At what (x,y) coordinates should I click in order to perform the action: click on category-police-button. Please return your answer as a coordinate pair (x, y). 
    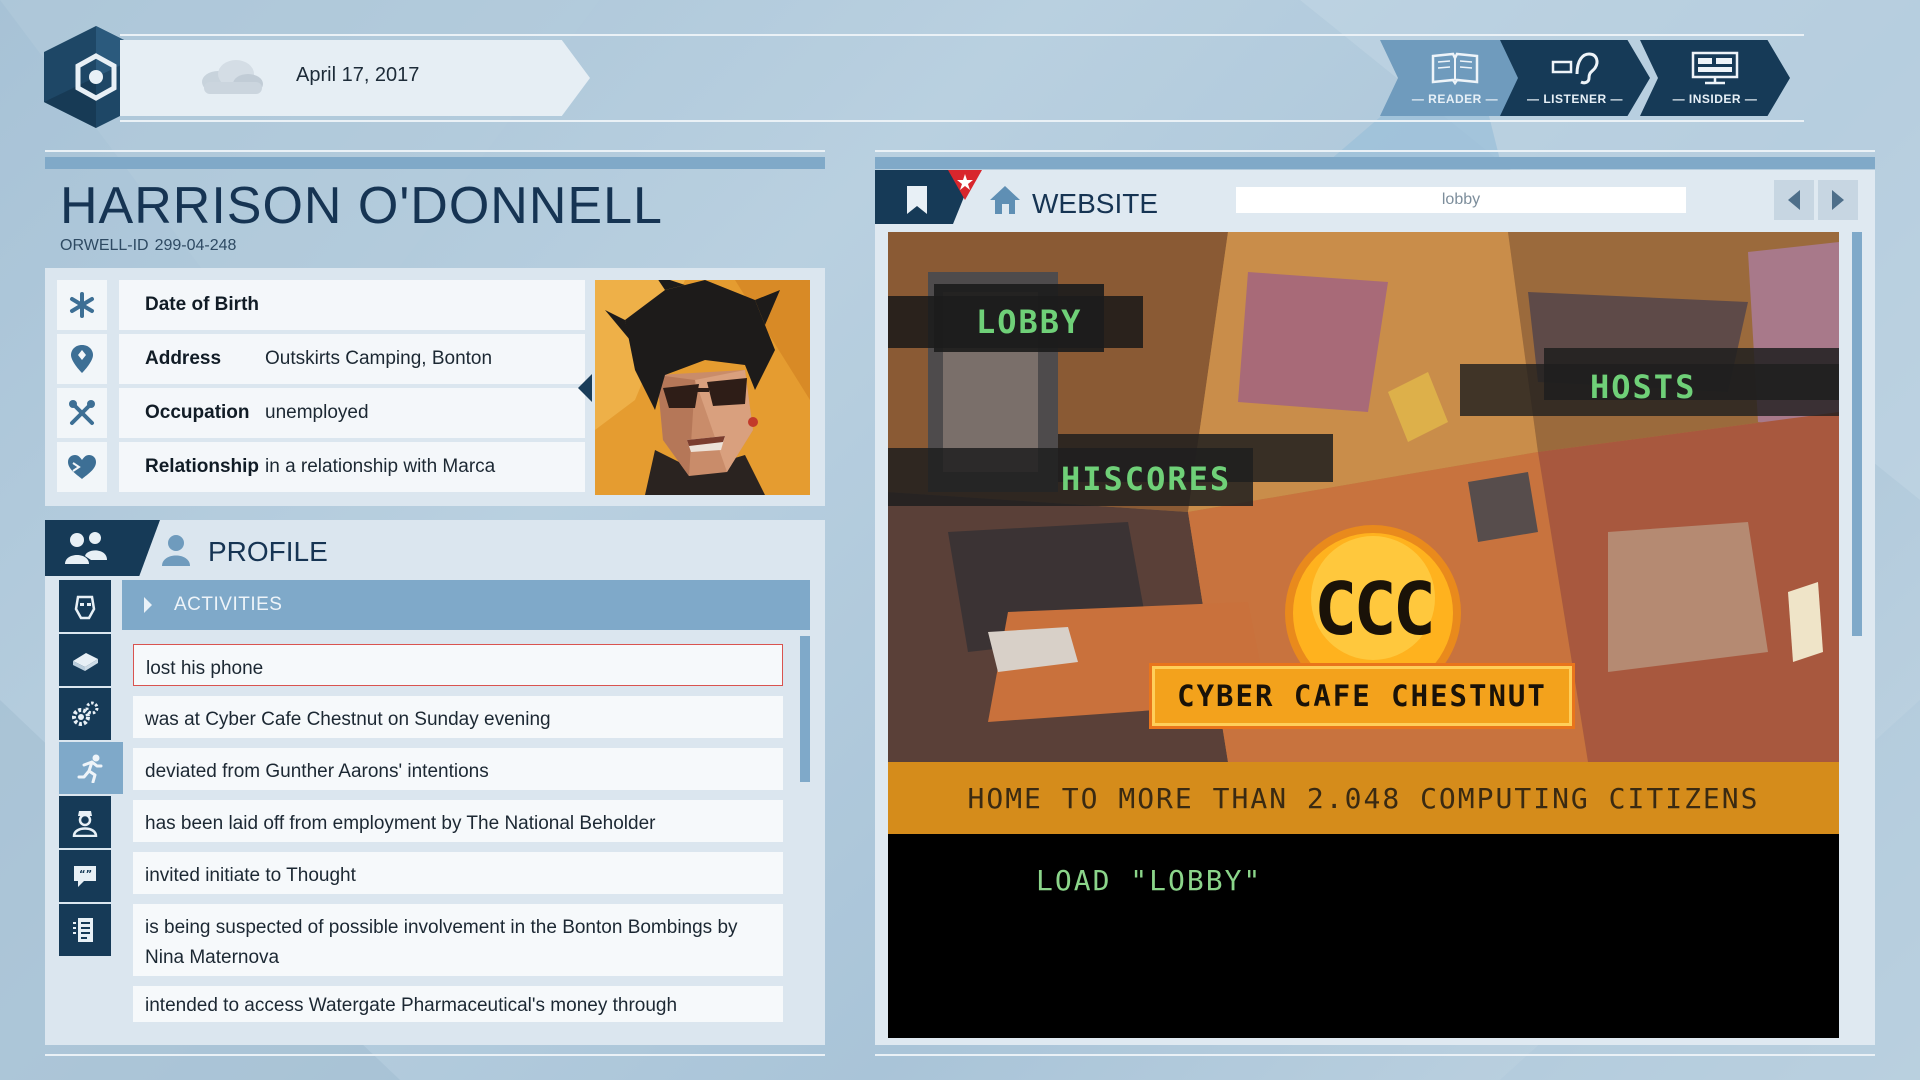
    Looking at the image, I should click on (85, 822).